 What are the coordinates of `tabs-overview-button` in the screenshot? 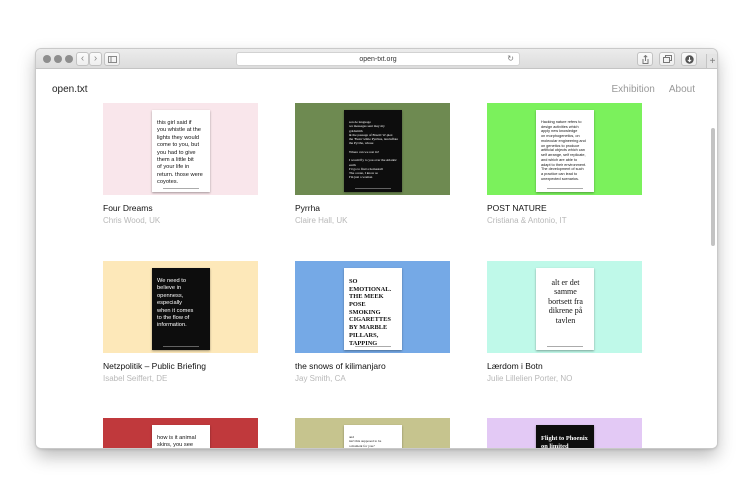 It's located at (667, 59).